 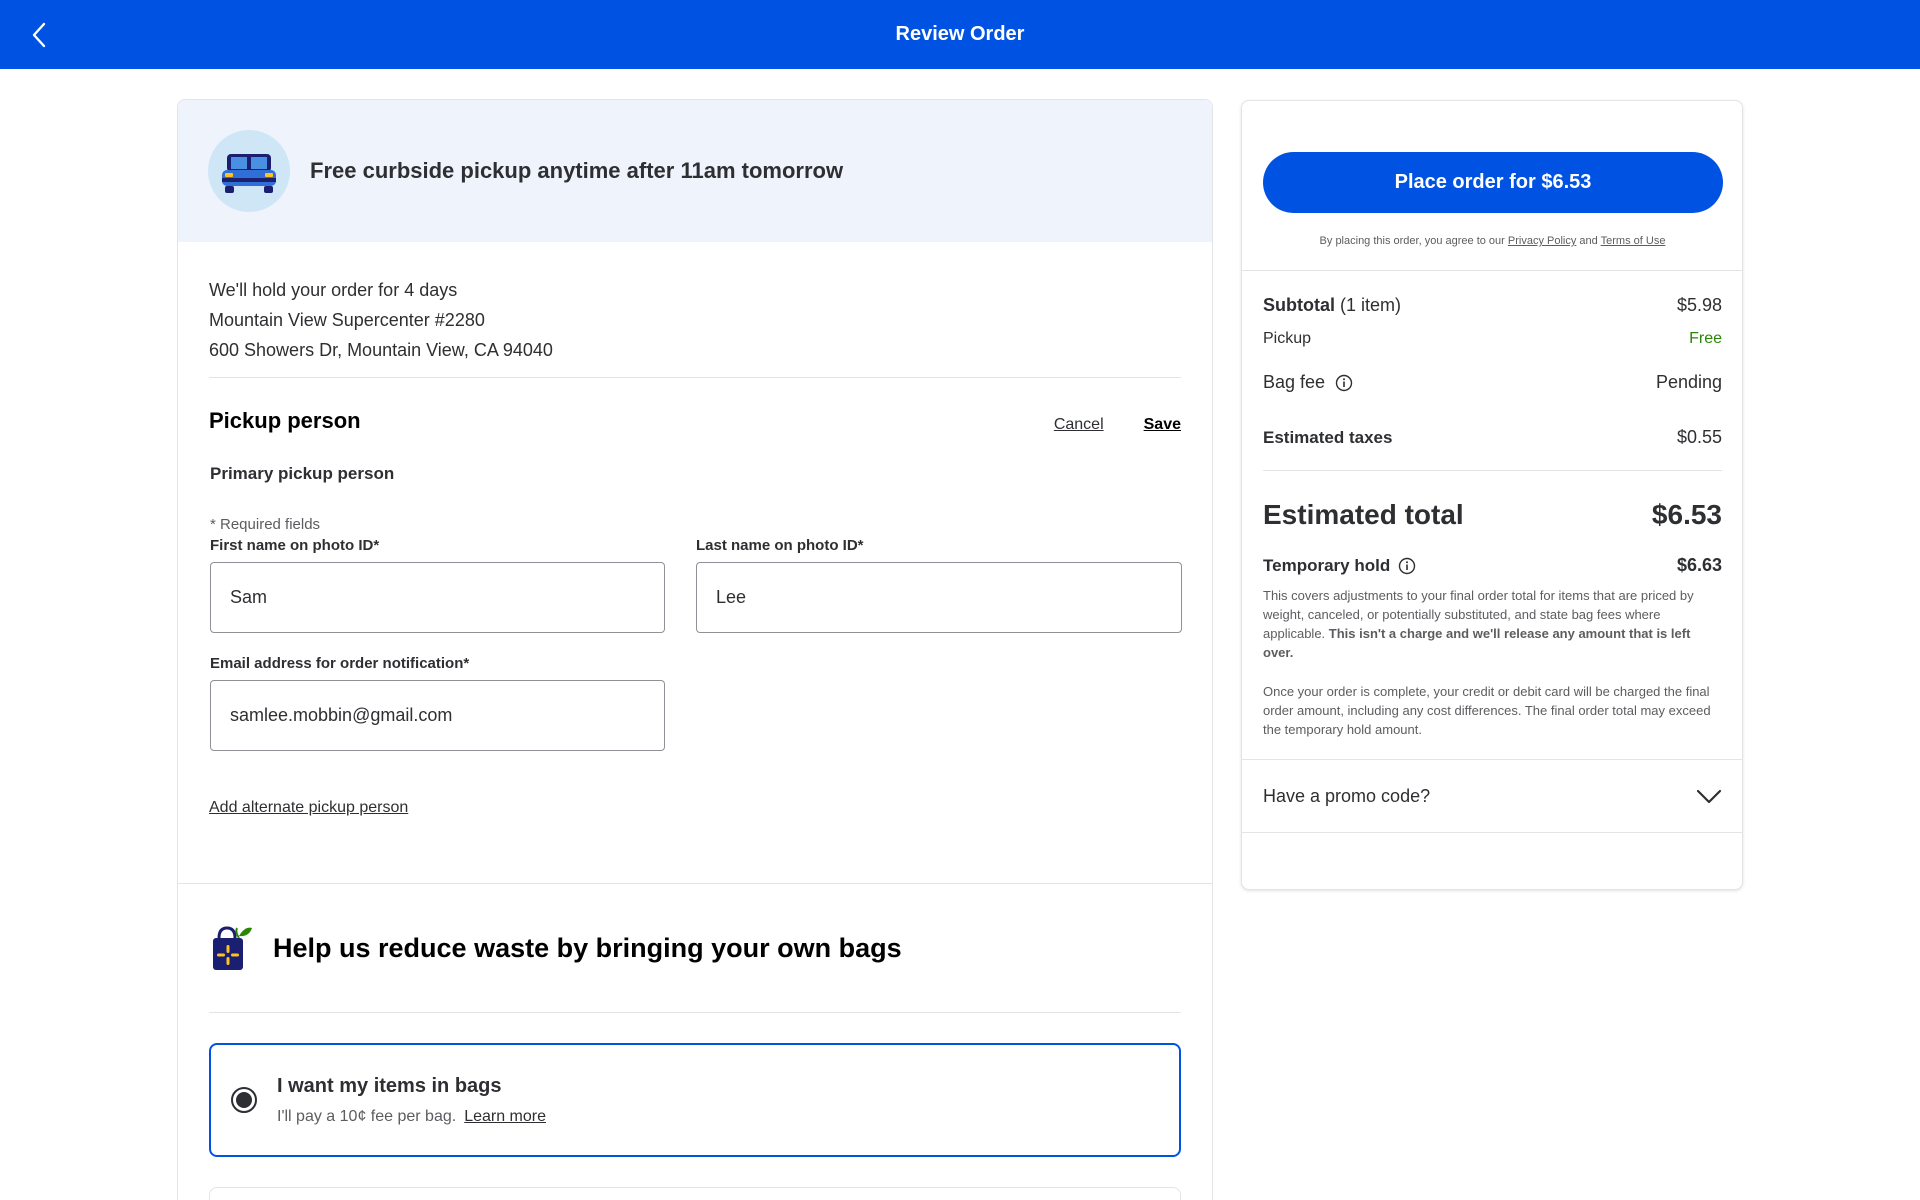 I want to click on store-name: Mountain View Supercenter #2280, so click(x=347, y=320).